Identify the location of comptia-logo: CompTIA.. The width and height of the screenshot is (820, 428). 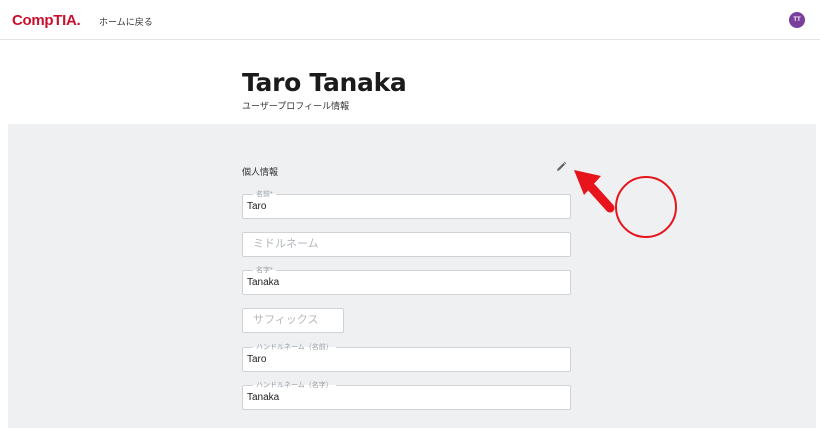
(46, 20).